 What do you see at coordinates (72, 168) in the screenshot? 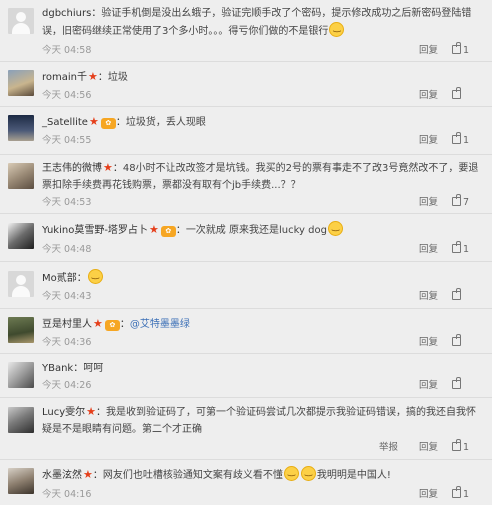
I see `username: 王志伟的微博` at bounding box center [72, 168].